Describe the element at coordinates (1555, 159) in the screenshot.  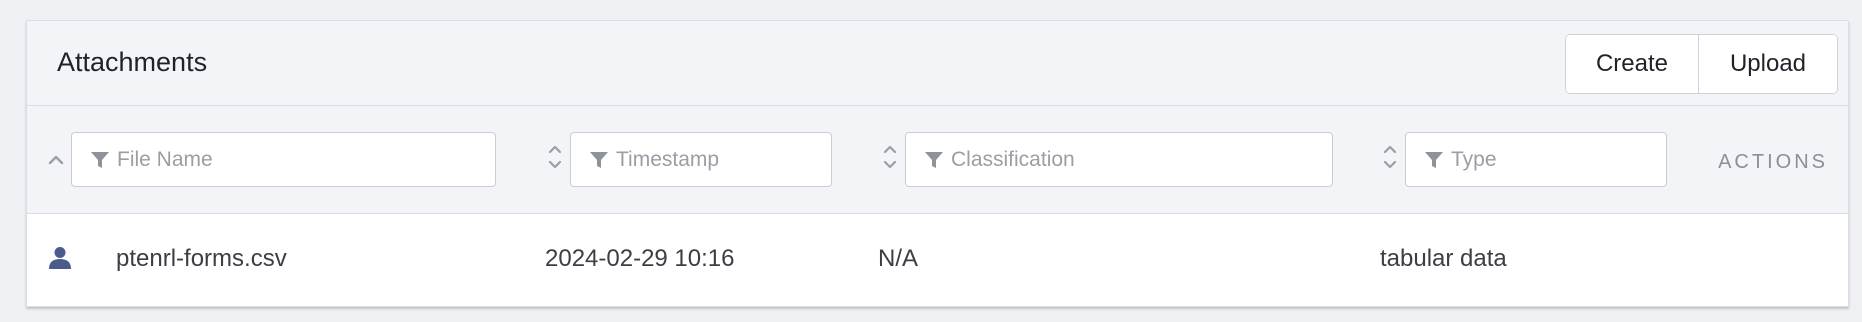
I see `type-filter-input` at that location.